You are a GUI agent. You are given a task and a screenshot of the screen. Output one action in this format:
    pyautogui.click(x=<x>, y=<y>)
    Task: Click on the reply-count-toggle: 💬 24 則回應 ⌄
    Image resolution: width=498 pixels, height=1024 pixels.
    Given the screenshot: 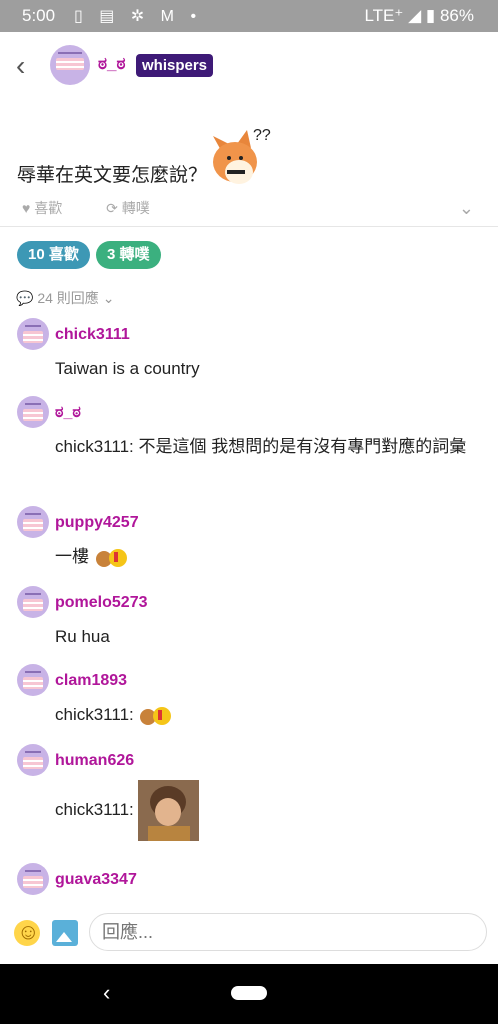 What is the action you would take?
    pyautogui.click(x=65, y=298)
    